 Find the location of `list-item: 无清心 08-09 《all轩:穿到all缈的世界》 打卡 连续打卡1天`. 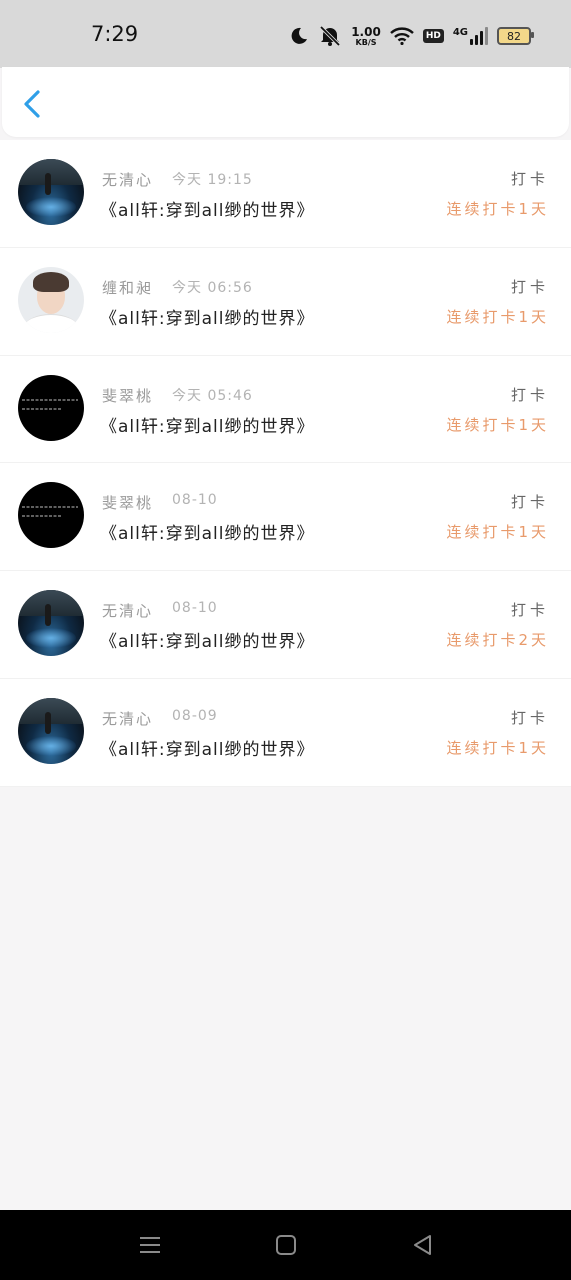

list-item: 无清心 08-09 《all轩:穿到all缈的世界》 打卡 连续打卡1天 is located at coordinates (285, 733).